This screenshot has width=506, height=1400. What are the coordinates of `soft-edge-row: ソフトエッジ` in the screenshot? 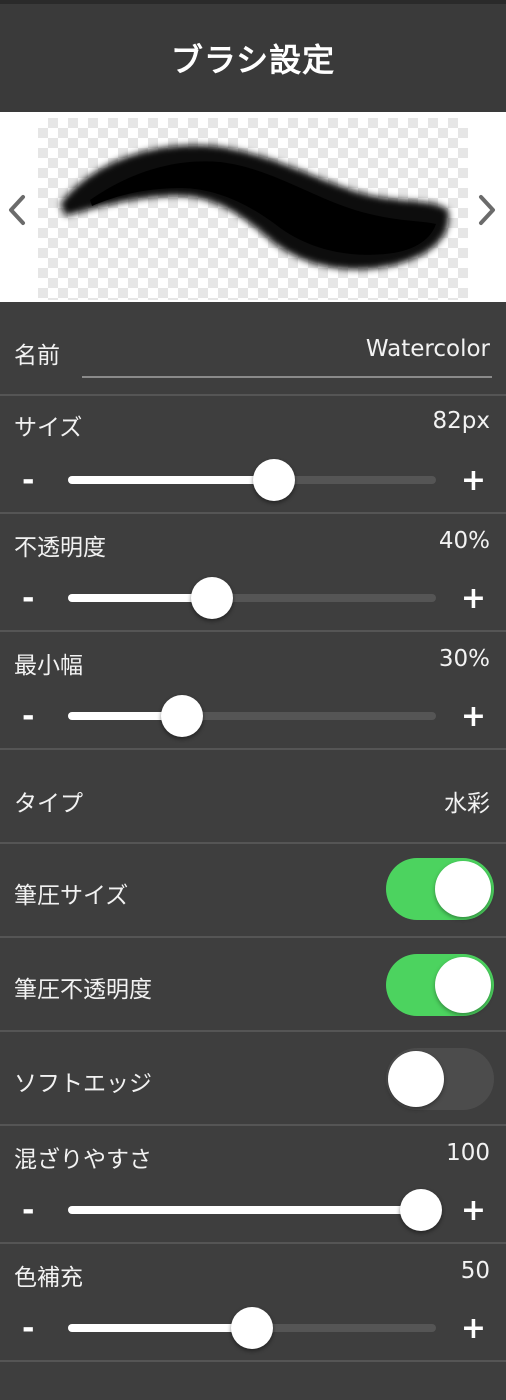 It's located at (253, 1079).